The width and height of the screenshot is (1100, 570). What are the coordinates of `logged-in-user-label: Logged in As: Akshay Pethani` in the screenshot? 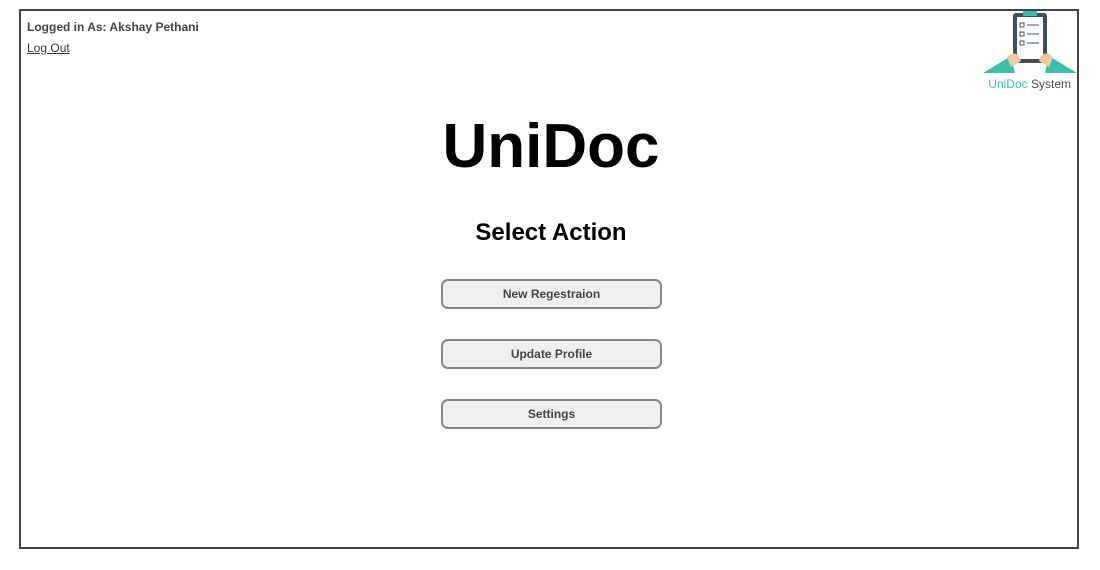 It's located at (113, 27).